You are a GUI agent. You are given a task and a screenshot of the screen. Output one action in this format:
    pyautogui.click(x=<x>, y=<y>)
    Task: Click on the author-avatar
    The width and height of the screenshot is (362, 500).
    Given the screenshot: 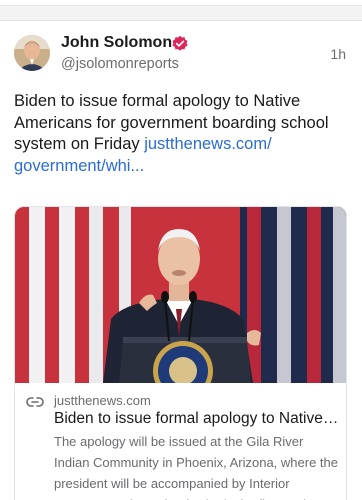 What is the action you would take?
    pyautogui.click(x=32, y=53)
    